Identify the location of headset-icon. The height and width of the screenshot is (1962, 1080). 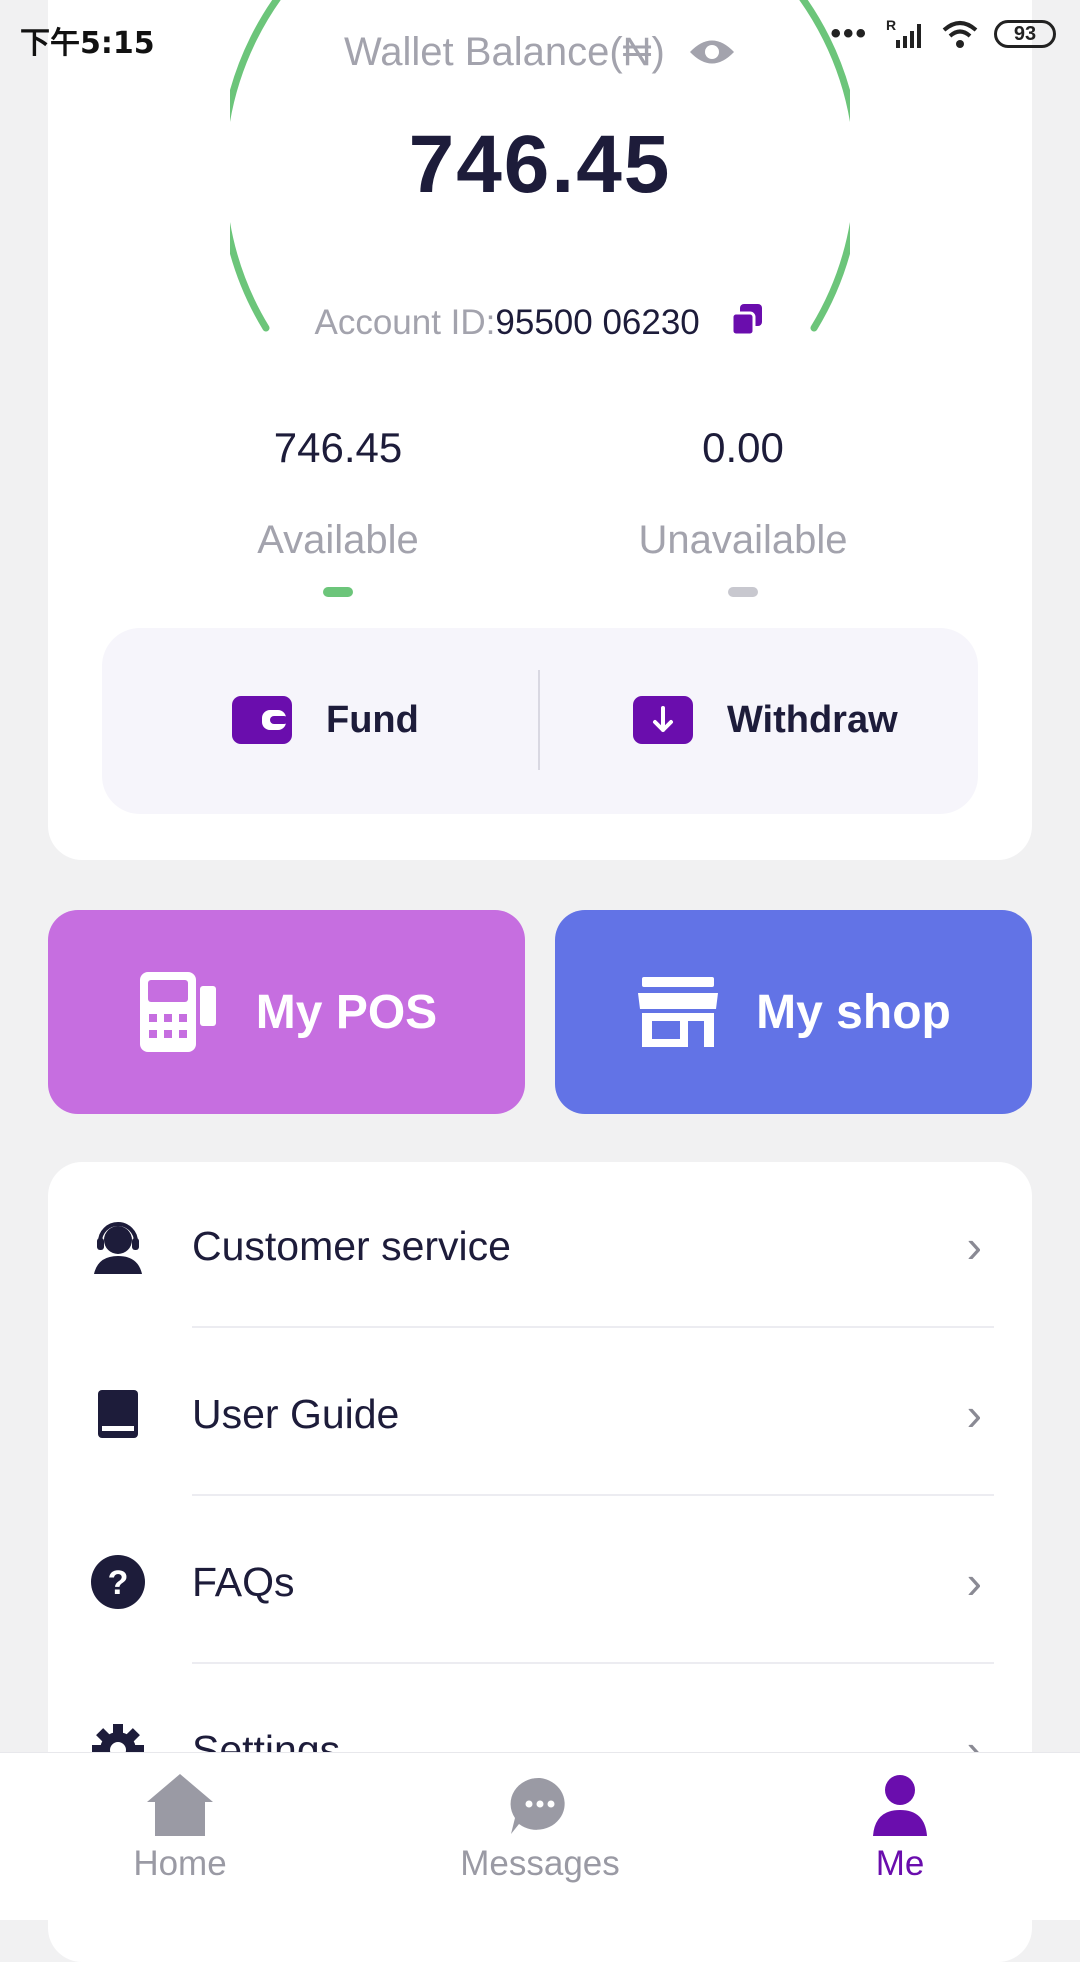
(118, 1246).